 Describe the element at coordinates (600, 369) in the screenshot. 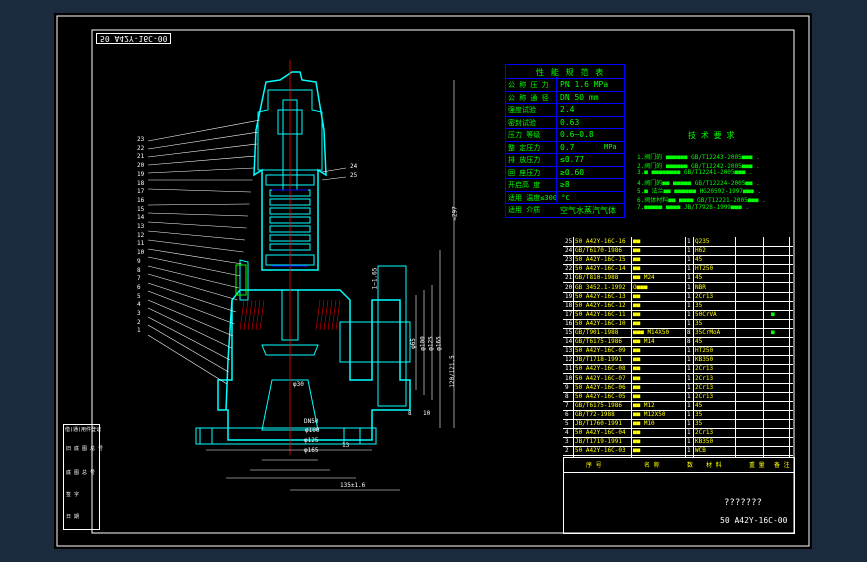

I see `bom-row-code: 50 A42Y-16C-08` at that location.